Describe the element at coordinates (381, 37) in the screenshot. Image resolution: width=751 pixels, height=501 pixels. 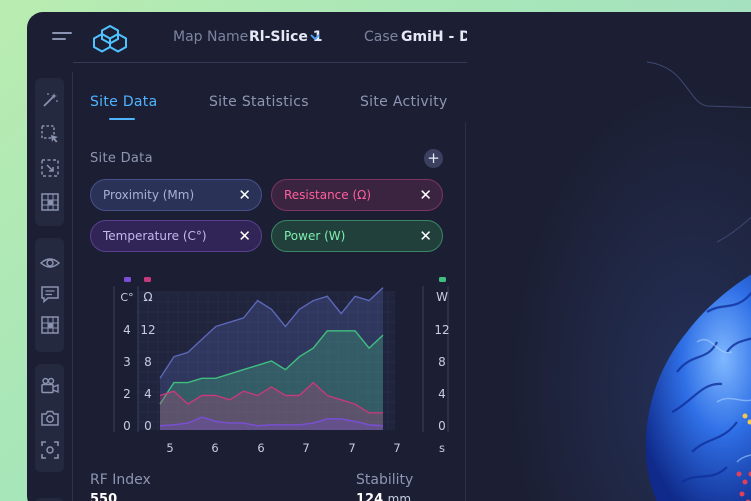
I see `case-label: Case` at that location.